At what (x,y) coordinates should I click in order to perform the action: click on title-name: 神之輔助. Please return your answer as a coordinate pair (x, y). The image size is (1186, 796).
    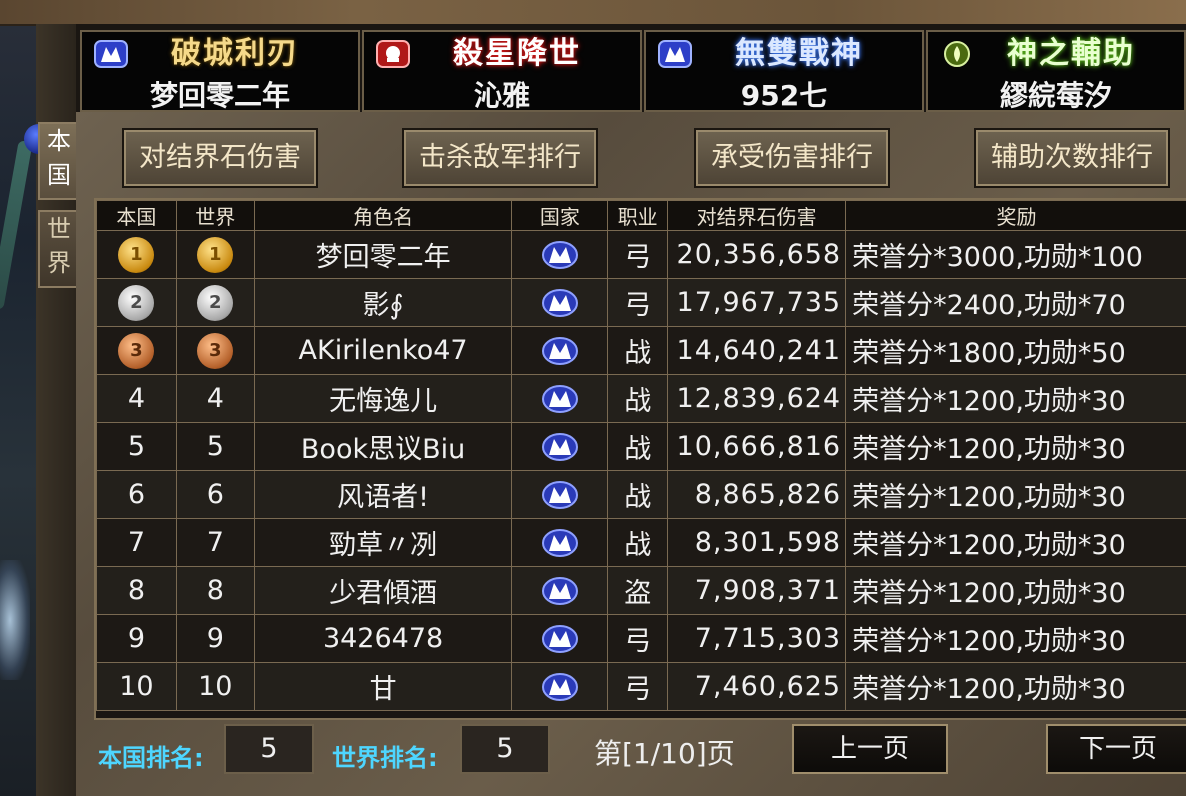
    Looking at the image, I should click on (1071, 53).